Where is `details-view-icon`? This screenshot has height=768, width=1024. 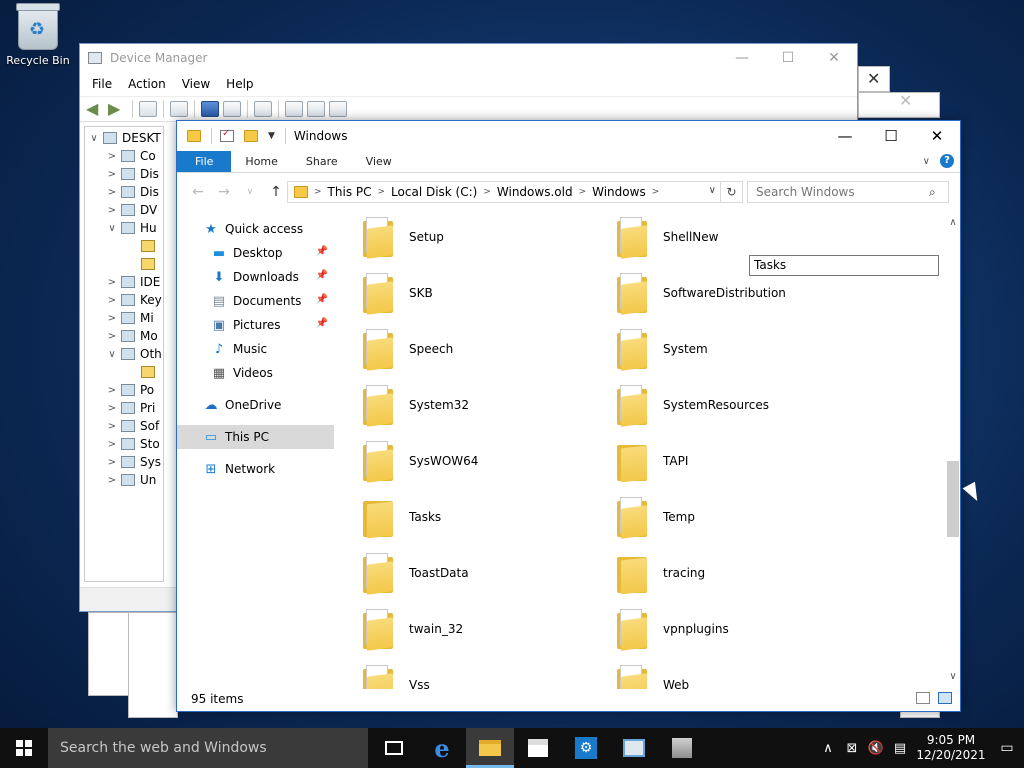
details-view-icon is located at coordinates (923, 698).